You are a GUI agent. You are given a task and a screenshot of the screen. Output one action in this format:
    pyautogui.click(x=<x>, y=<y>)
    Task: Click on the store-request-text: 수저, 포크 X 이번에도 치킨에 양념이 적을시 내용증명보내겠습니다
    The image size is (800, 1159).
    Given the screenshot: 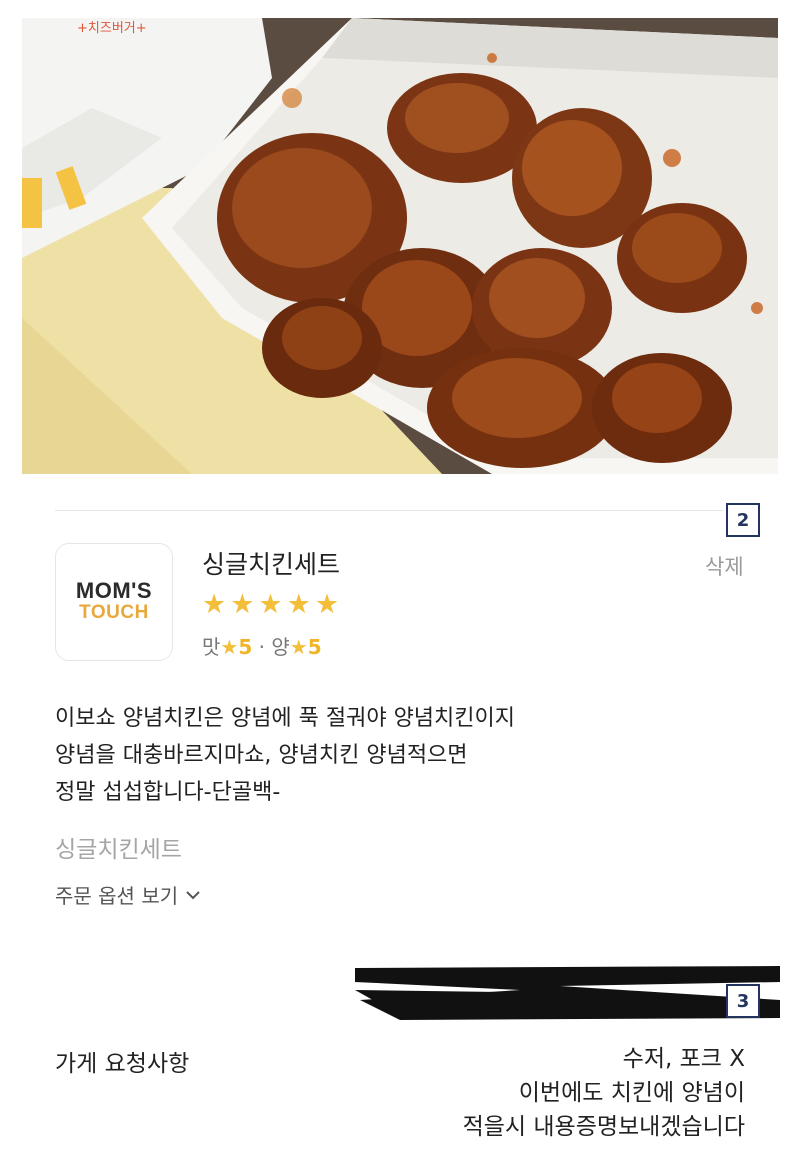 What is the action you would take?
    pyautogui.click(x=604, y=1093)
    